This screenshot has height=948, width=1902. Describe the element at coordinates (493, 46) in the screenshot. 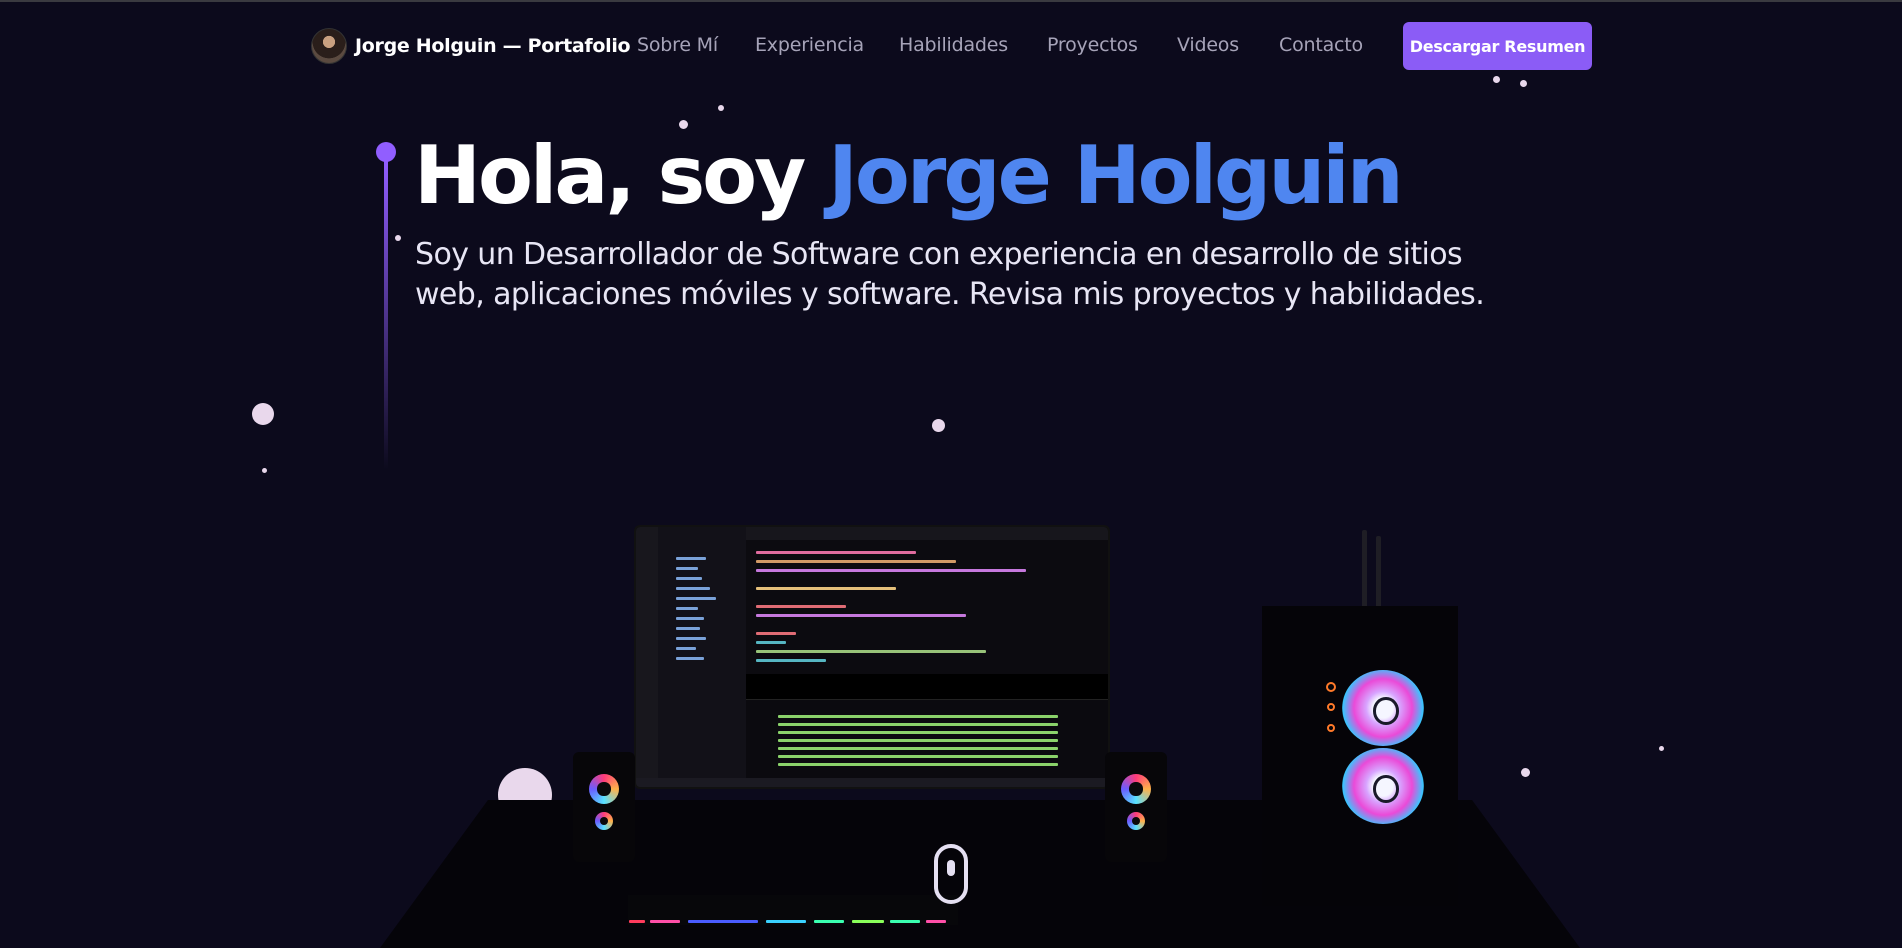

I see `brand-title: Jorge Holguin — Portafolio` at that location.